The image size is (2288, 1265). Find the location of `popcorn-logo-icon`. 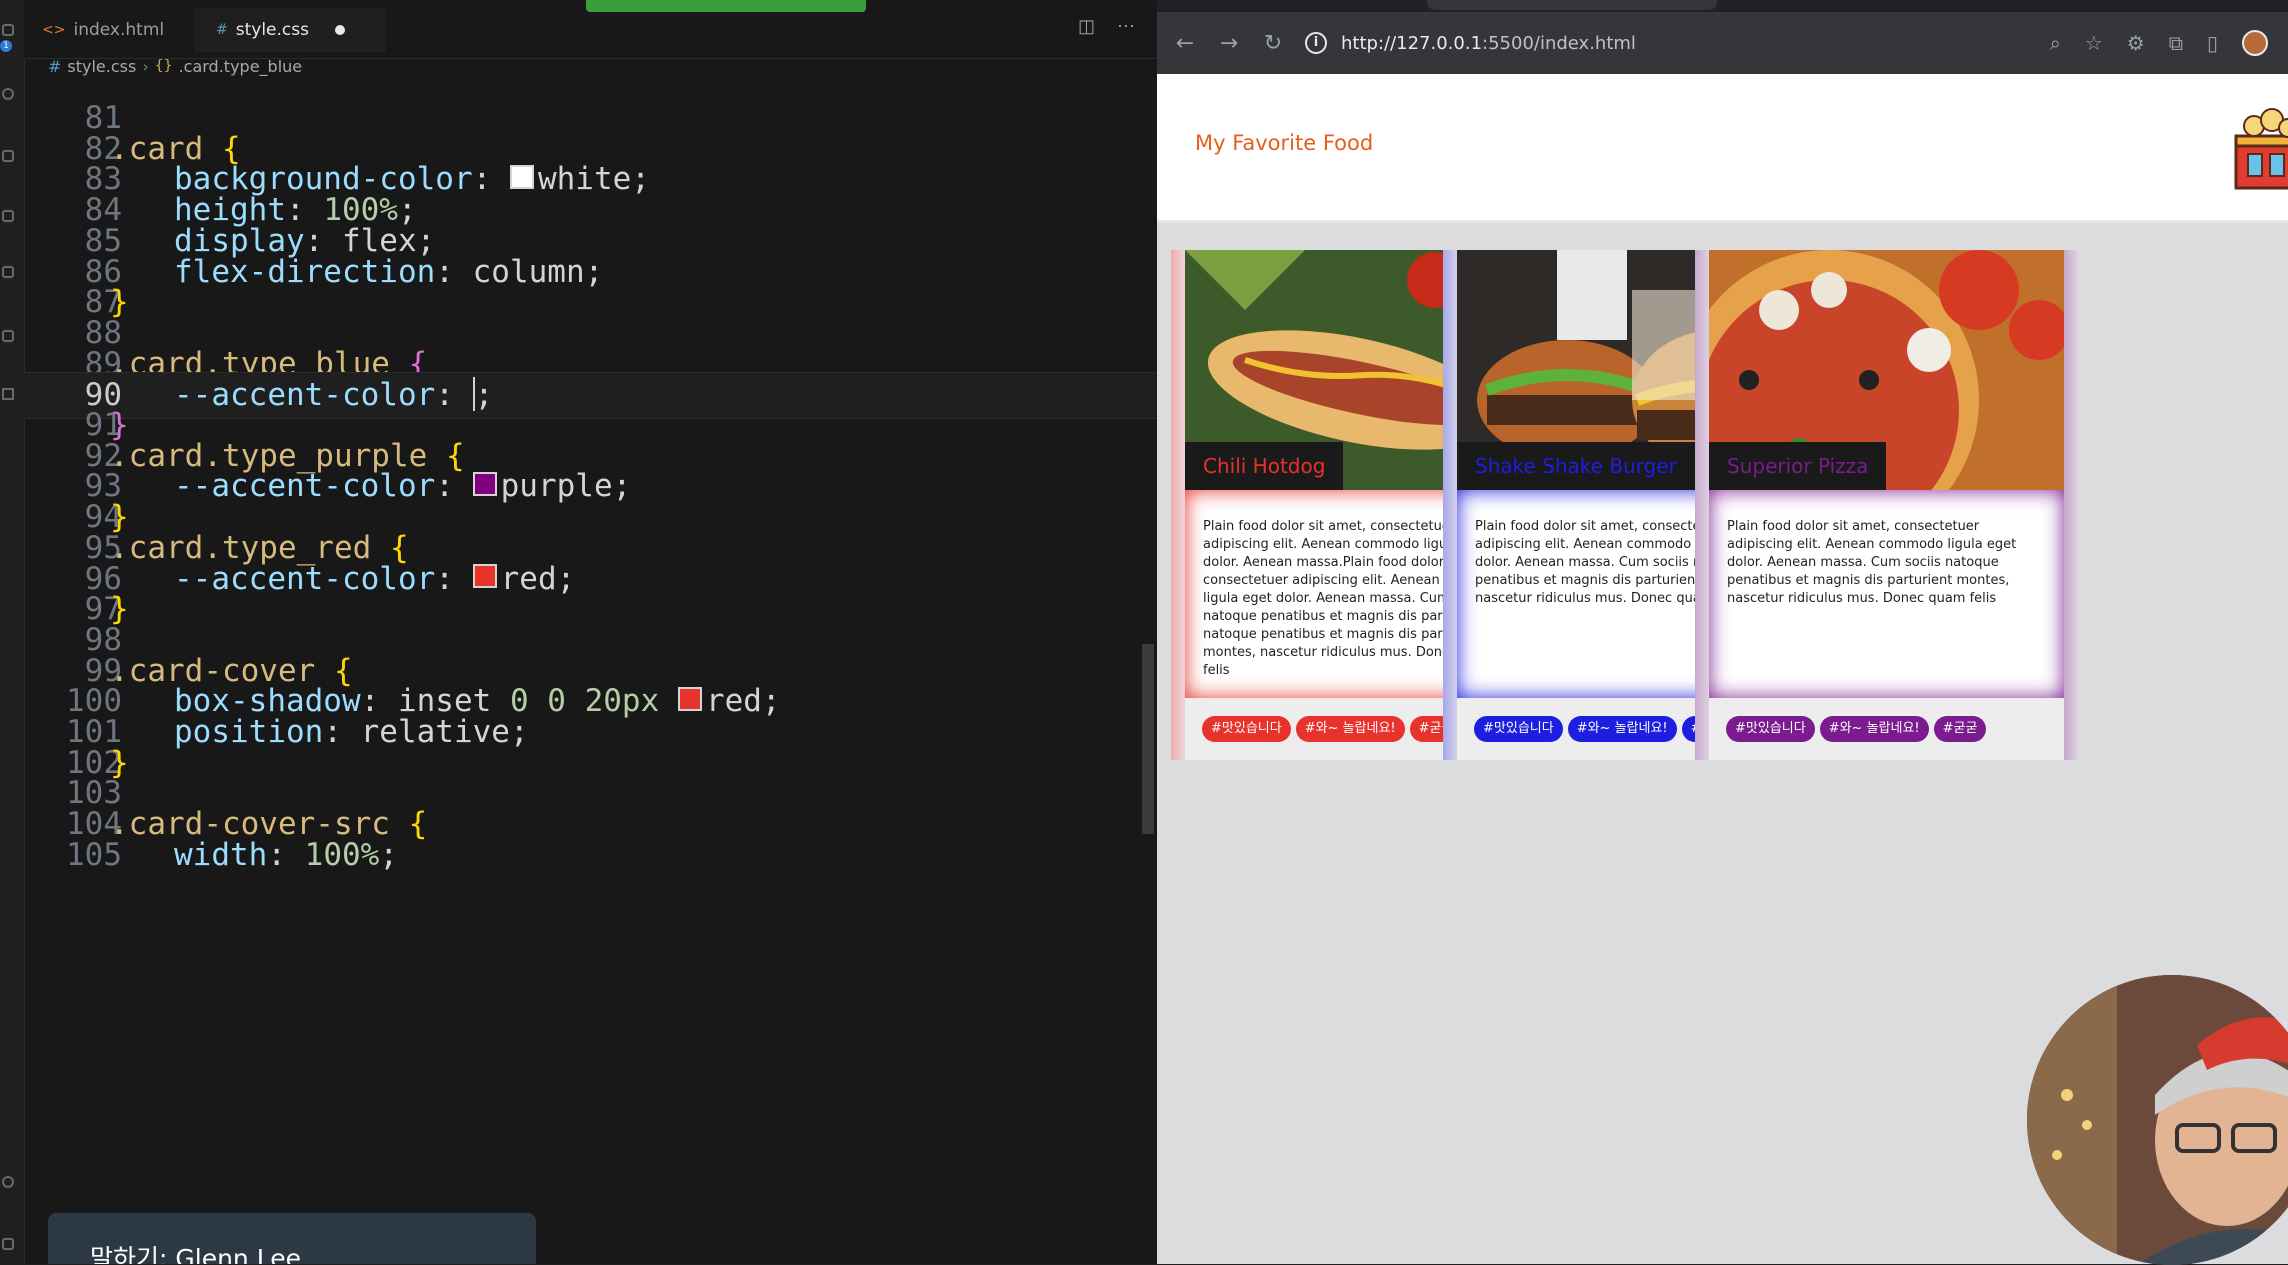

popcorn-logo-icon is located at coordinates (2261, 149).